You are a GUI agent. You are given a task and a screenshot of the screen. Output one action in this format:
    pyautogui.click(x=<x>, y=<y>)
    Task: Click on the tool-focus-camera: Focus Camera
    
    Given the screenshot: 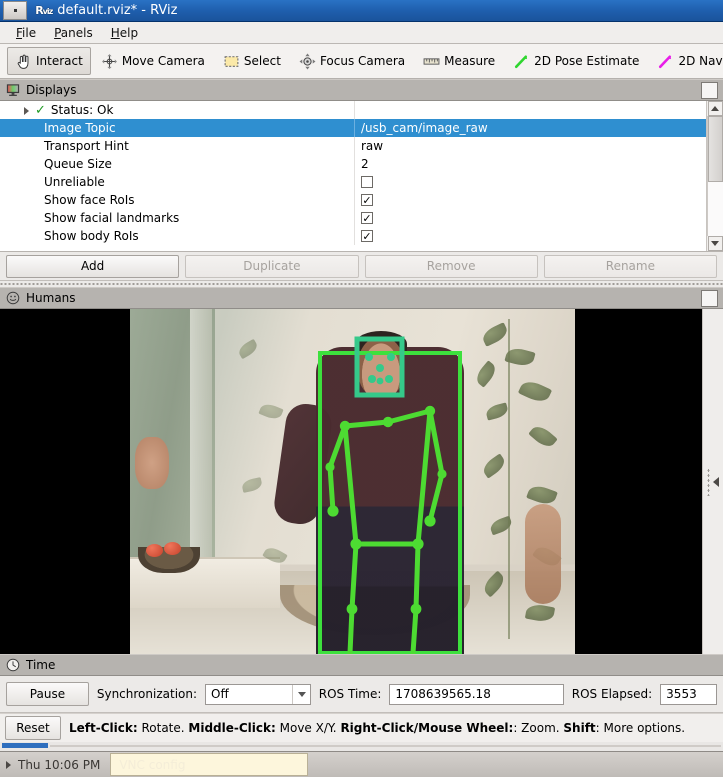 What is the action you would take?
    pyautogui.click(x=352, y=61)
    